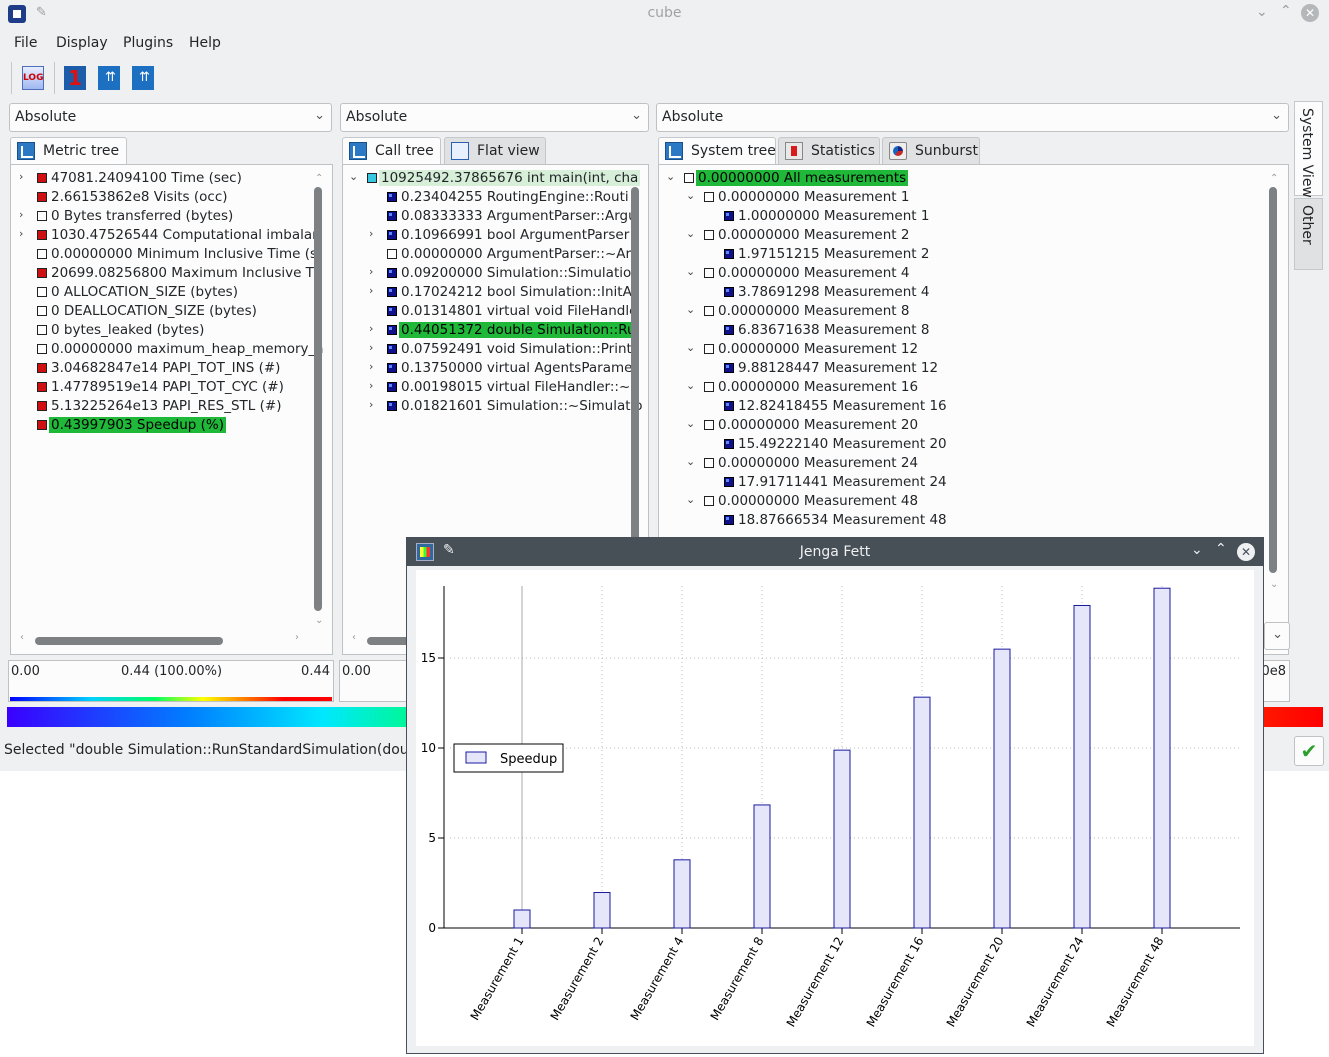  I want to click on tab-statistics: Statistics, so click(829, 150).